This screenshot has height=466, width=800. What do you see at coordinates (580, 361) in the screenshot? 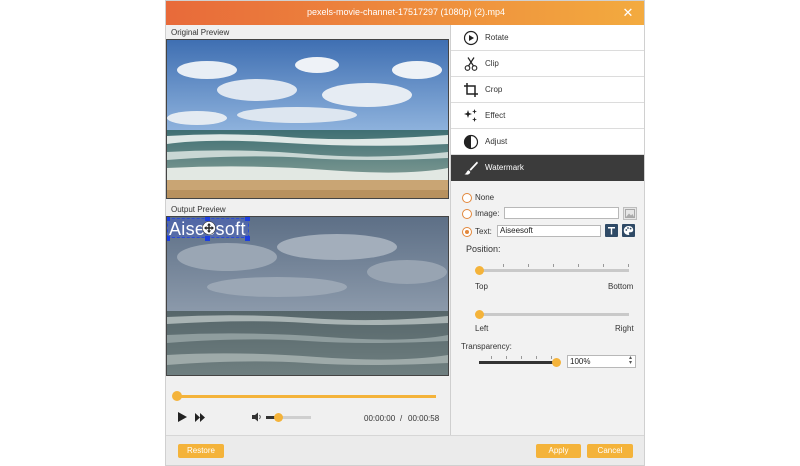
I see `transparency-value: 100%` at bounding box center [580, 361].